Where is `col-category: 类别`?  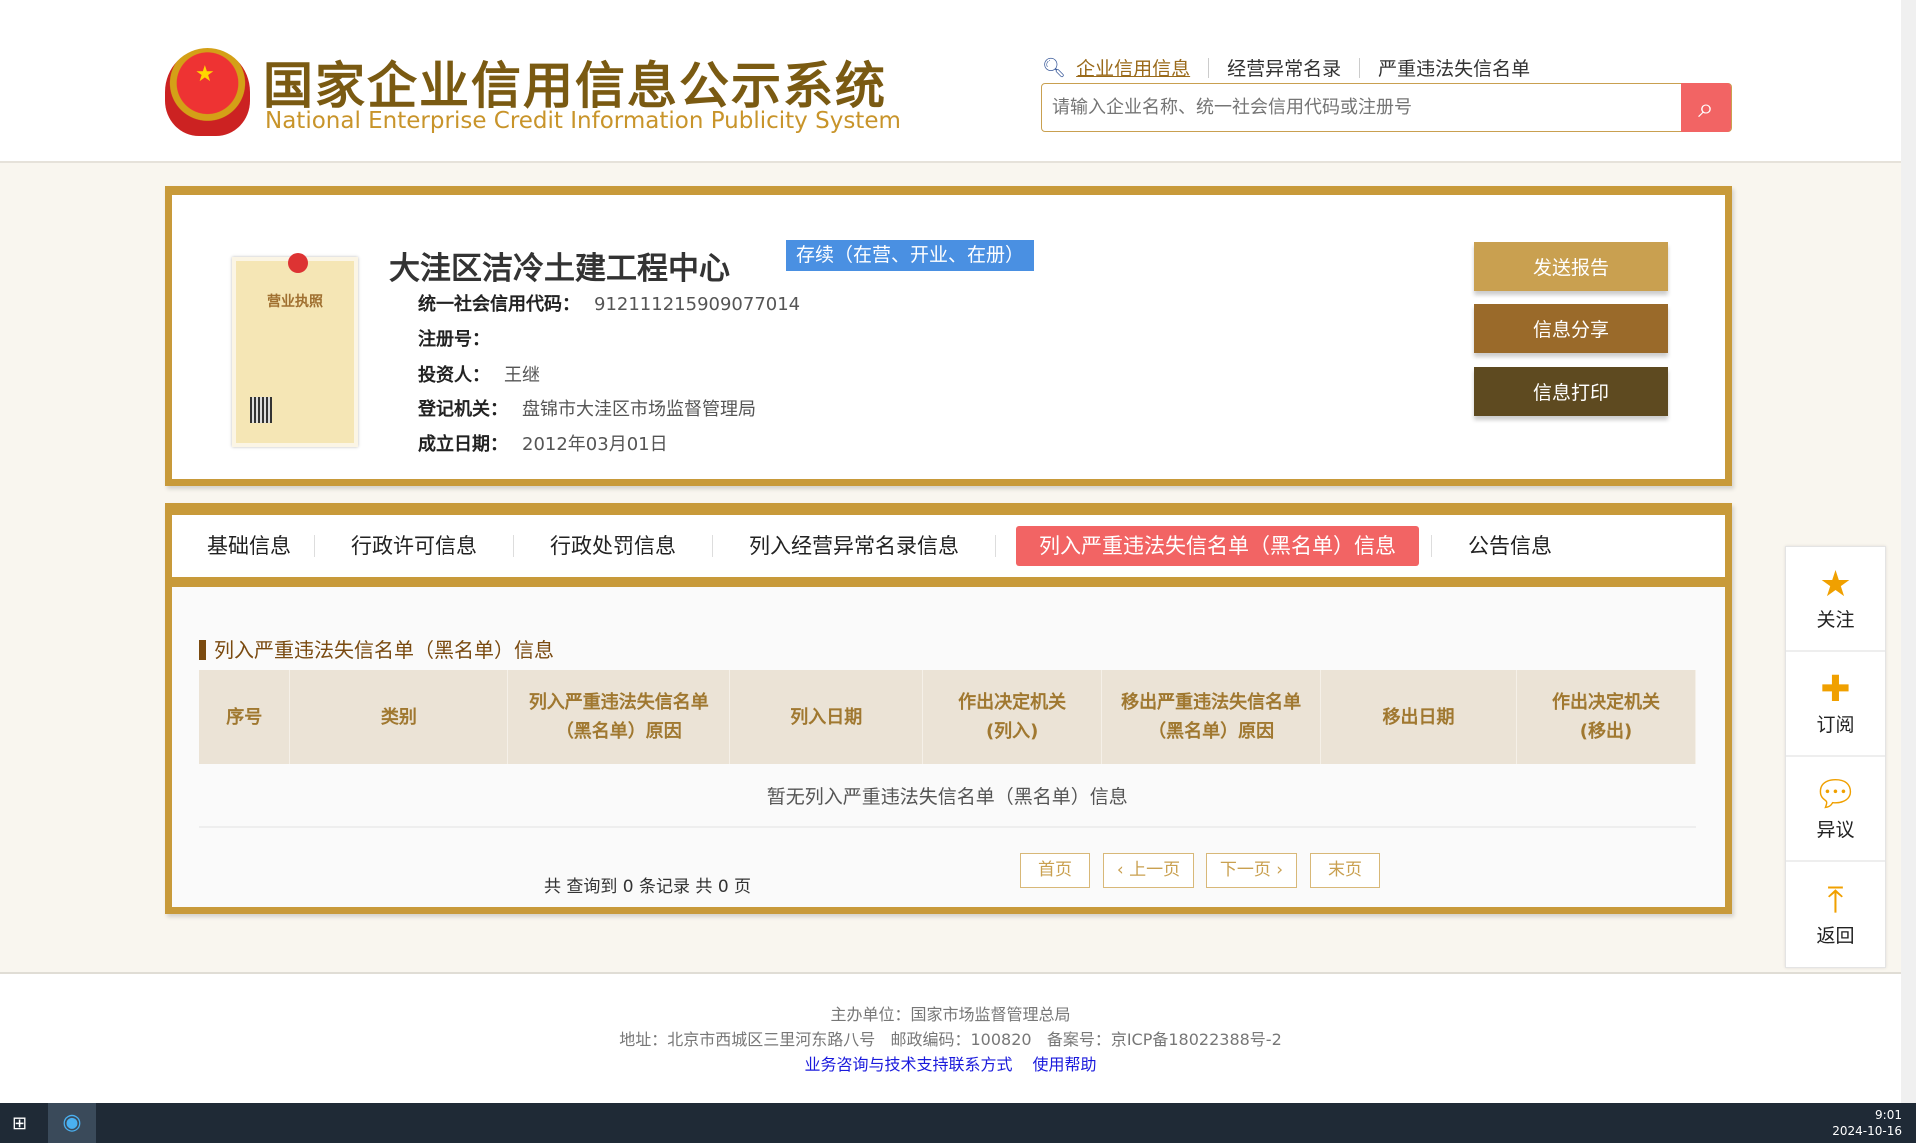 col-category: 类别 is located at coordinates (399, 717).